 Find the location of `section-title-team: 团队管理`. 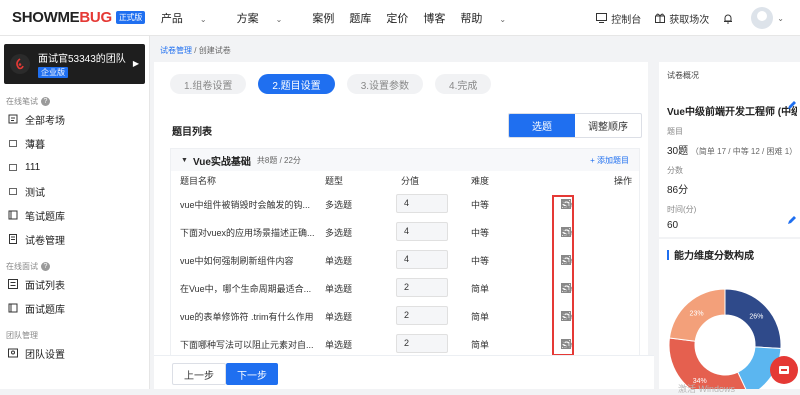

section-title-team: 团队管理 is located at coordinates (74, 335).